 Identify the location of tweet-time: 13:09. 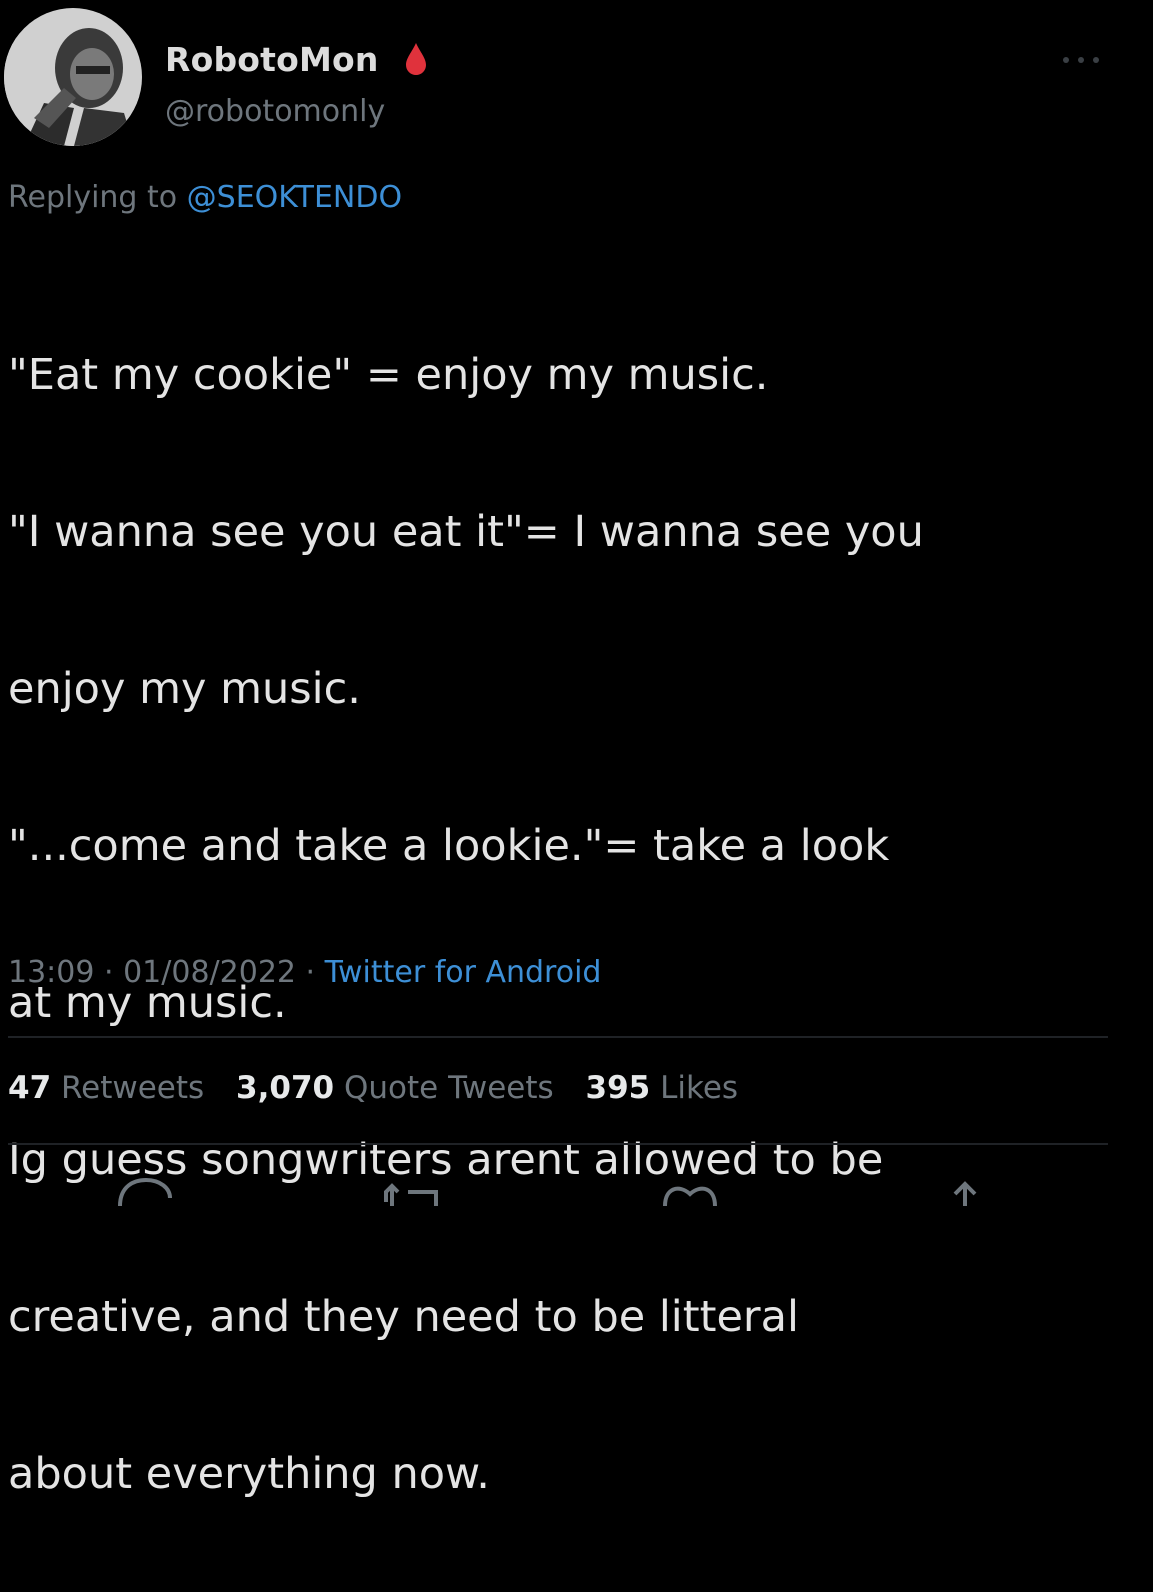
(51, 972).